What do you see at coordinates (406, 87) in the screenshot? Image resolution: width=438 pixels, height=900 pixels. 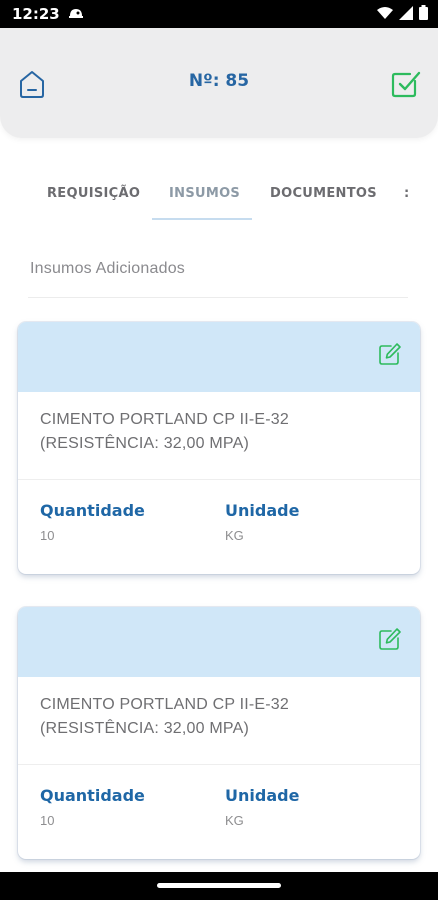 I see `checkbox-confirm-icon` at bounding box center [406, 87].